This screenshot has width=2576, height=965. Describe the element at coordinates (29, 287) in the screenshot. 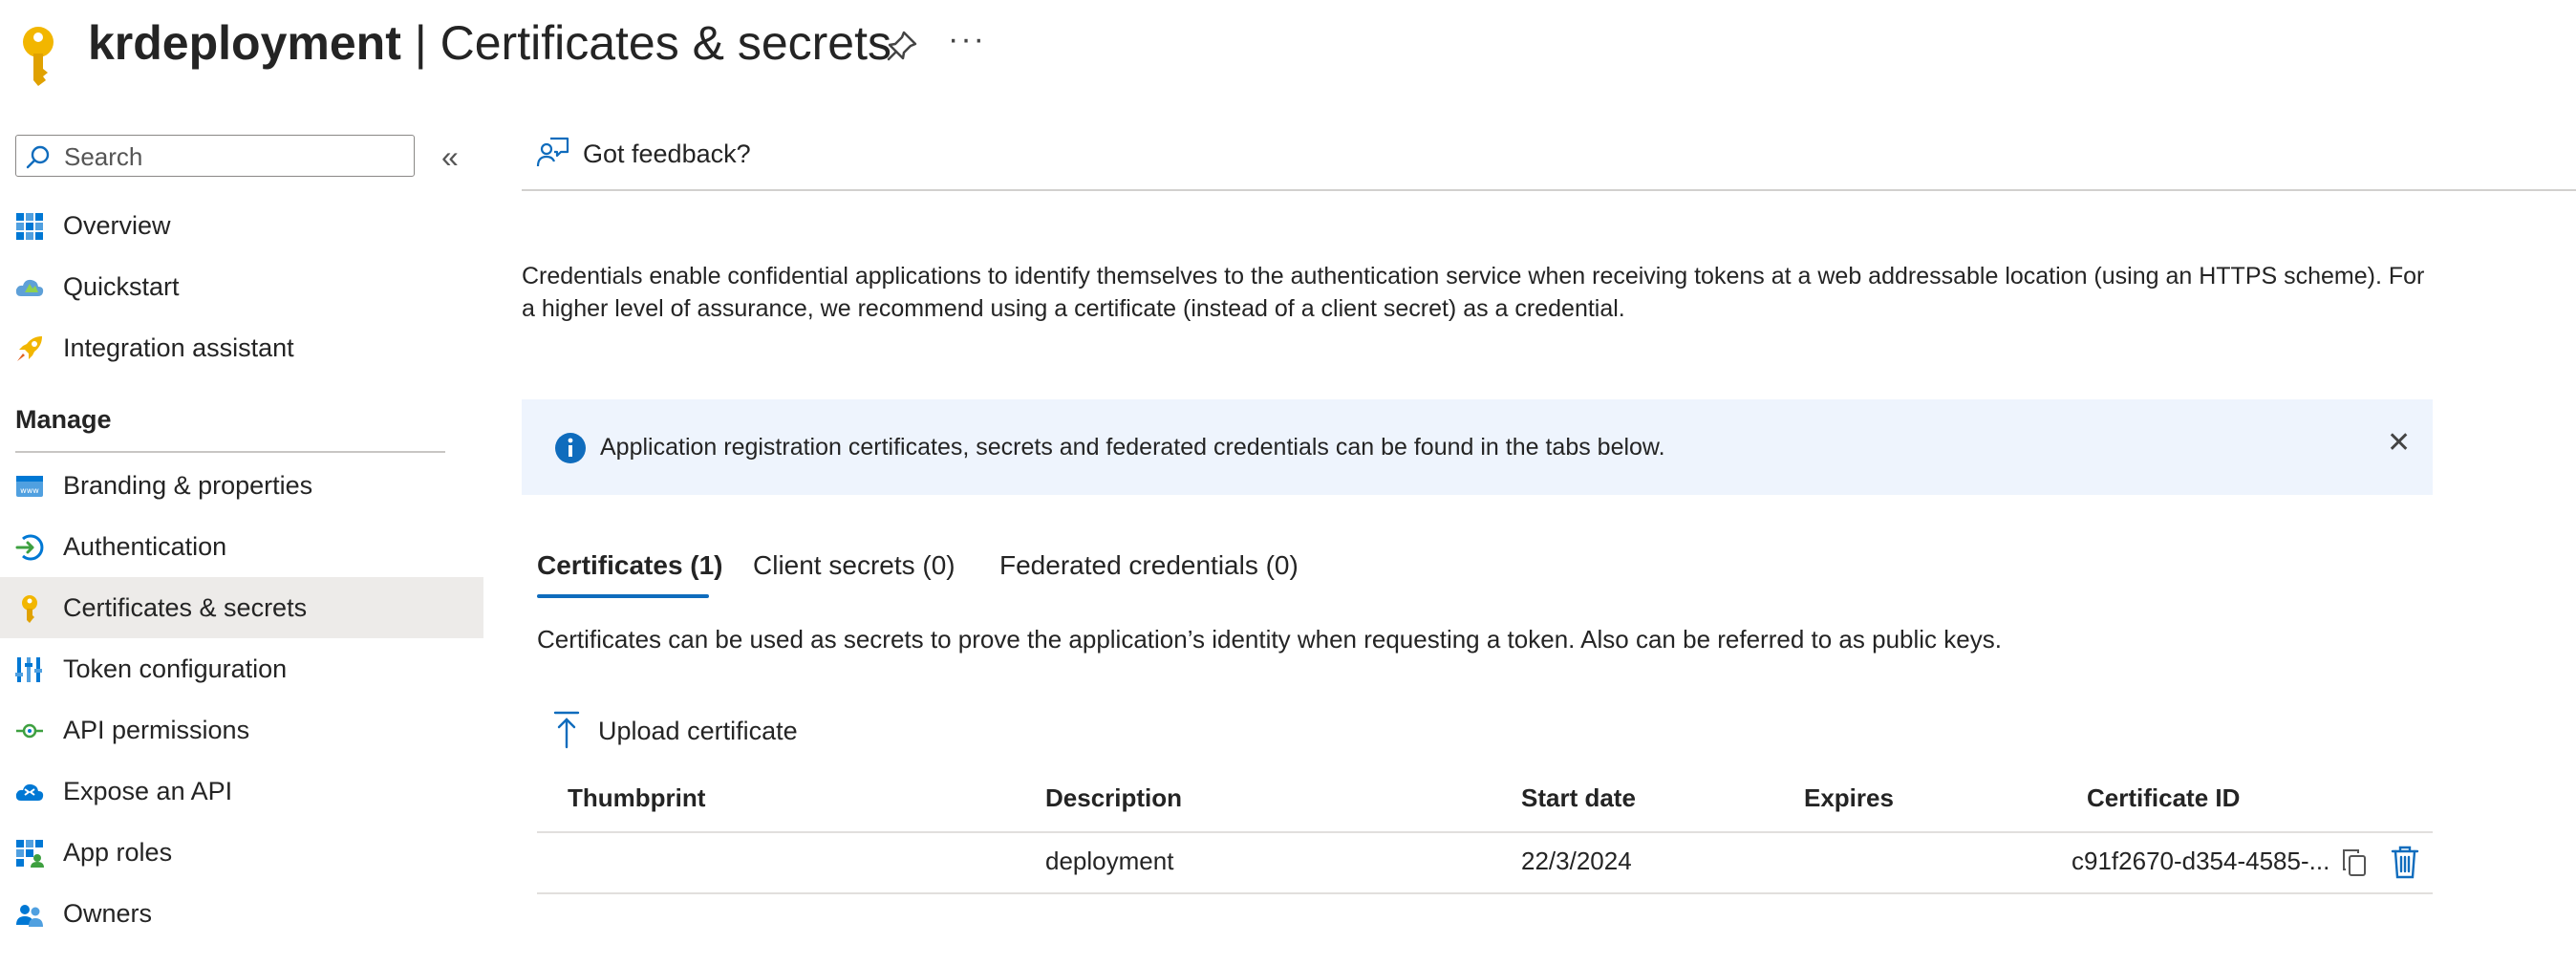

I see `cloud-icon` at that location.